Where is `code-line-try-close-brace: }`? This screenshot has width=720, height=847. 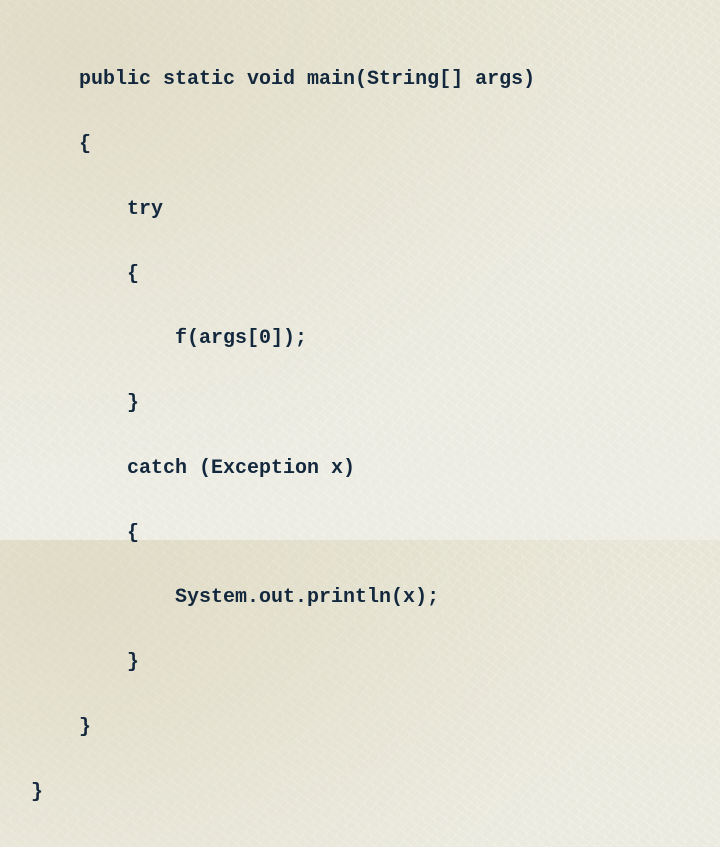
code-line-try-close-brace: } is located at coordinates (85, 404).